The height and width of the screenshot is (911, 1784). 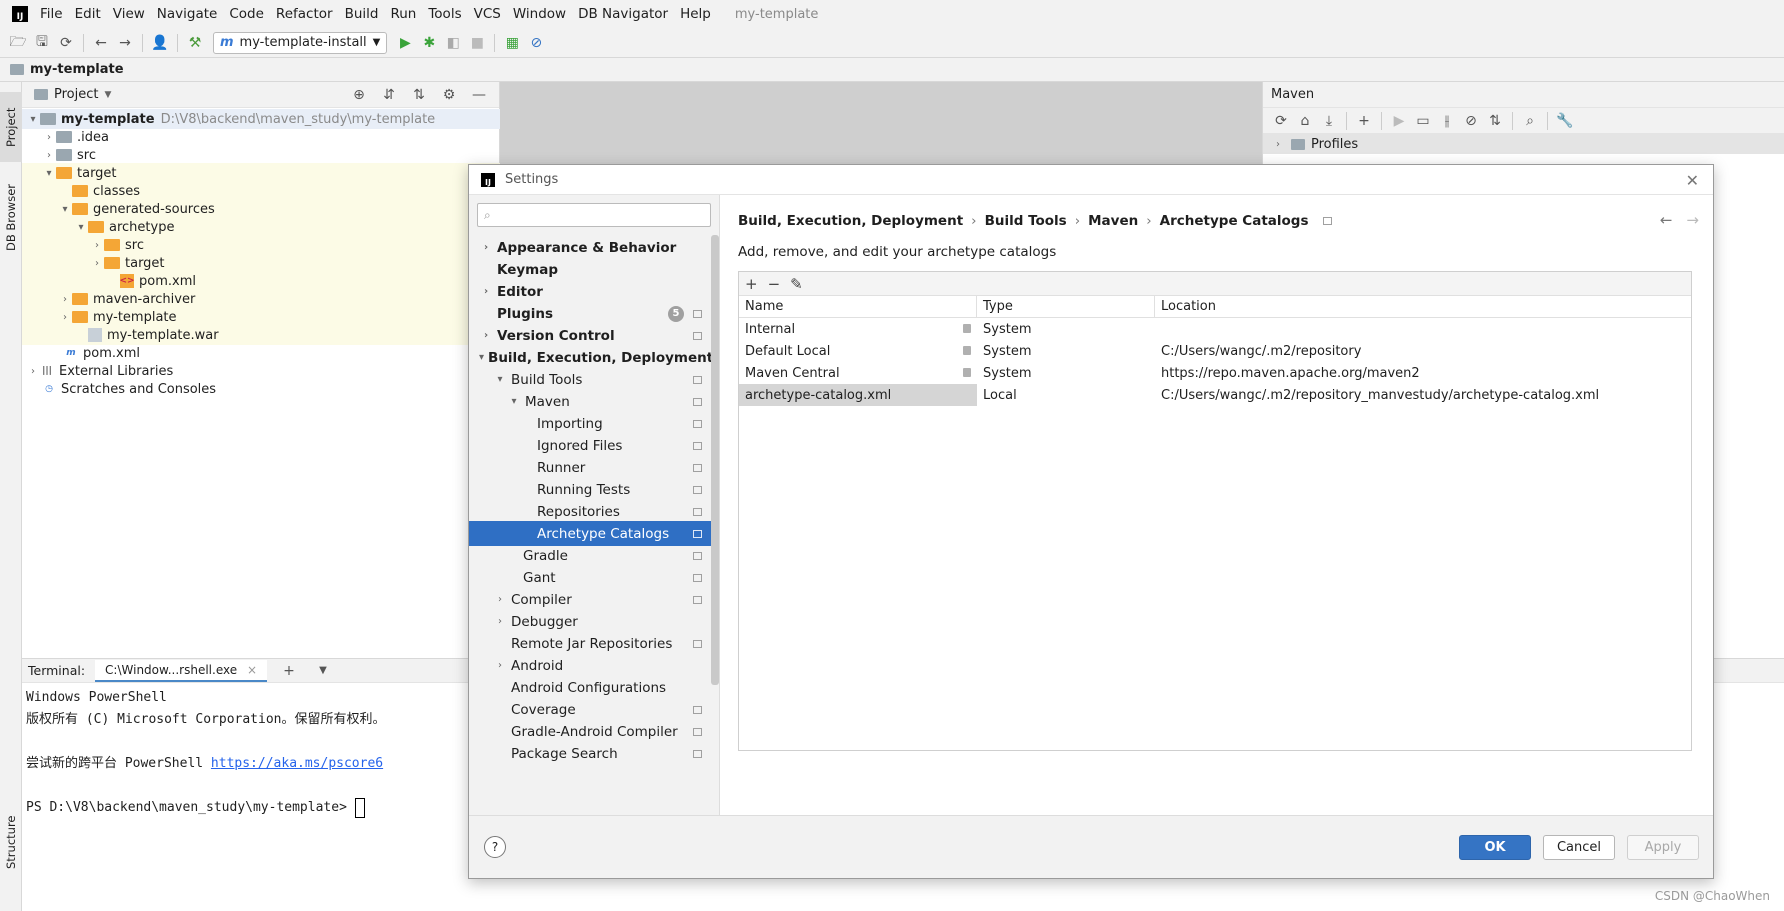 I want to click on edit-pencil-icon: ✎, so click(x=796, y=284).